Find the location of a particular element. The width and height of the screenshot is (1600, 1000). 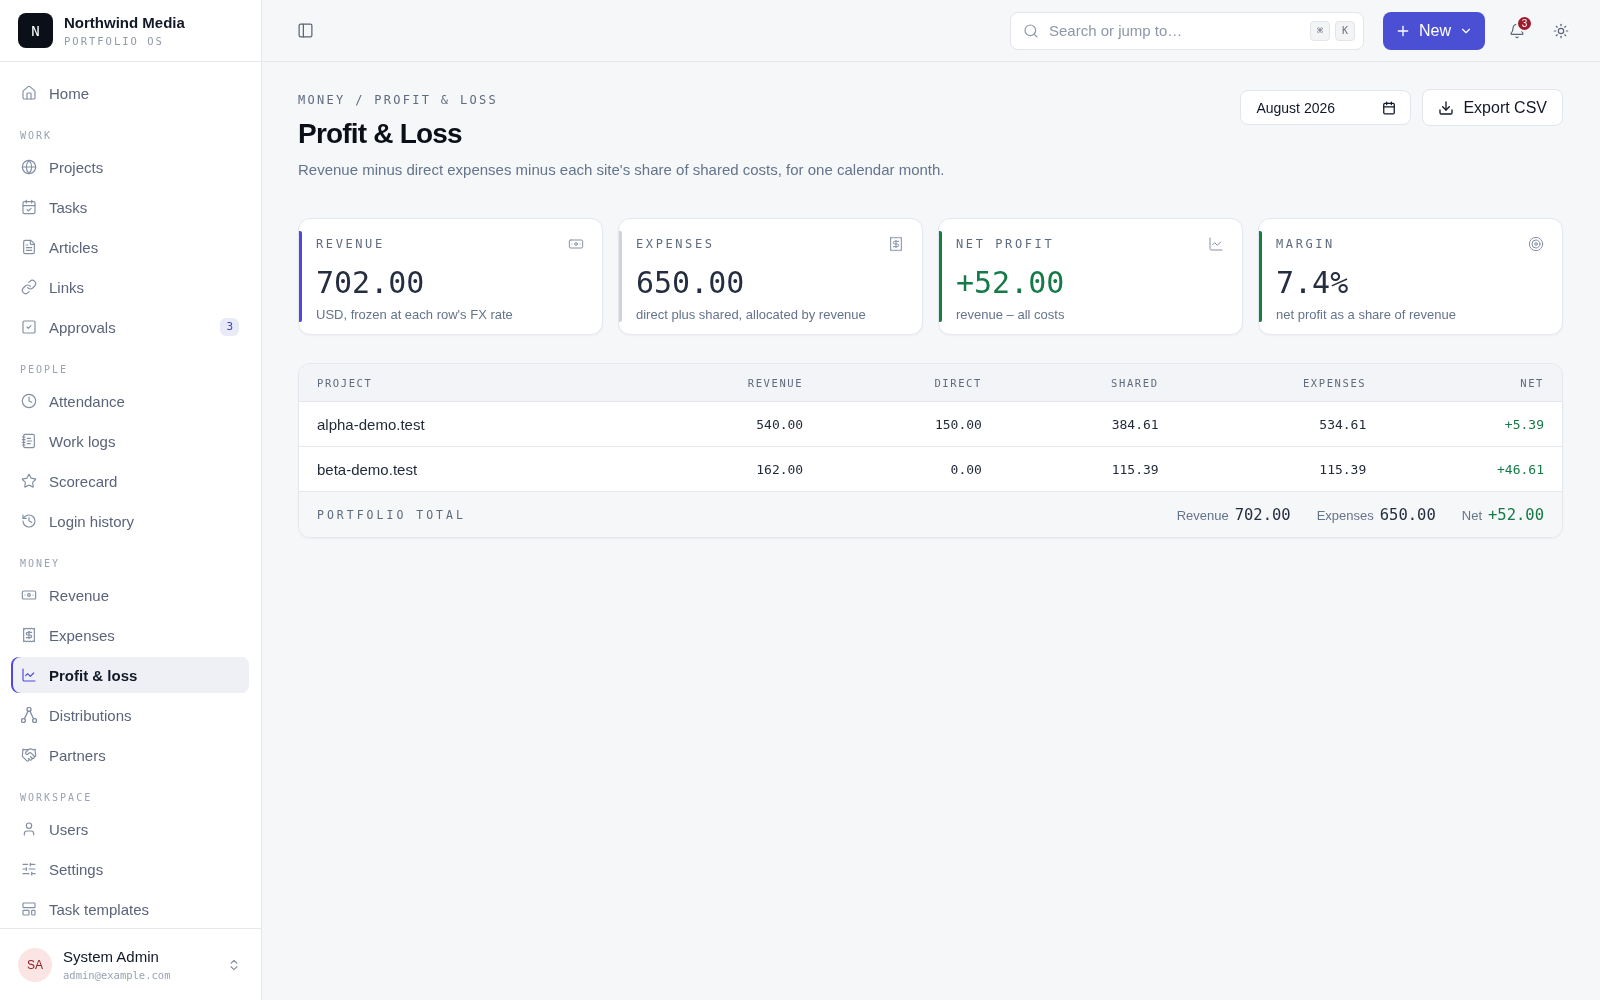

project-cell: alpha-demo.test is located at coordinates (371, 424).